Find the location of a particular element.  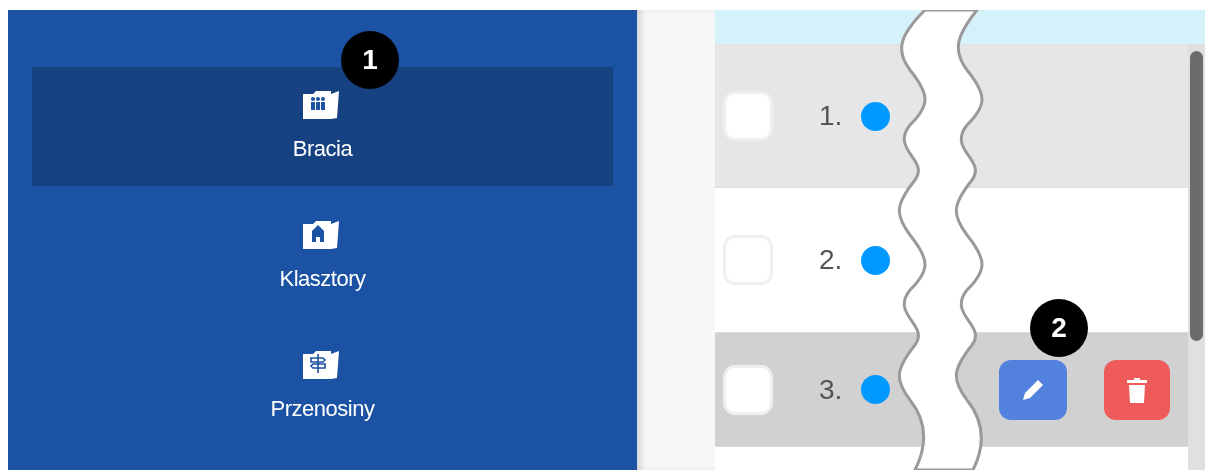

edit-button is located at coordinates (1033, 389).